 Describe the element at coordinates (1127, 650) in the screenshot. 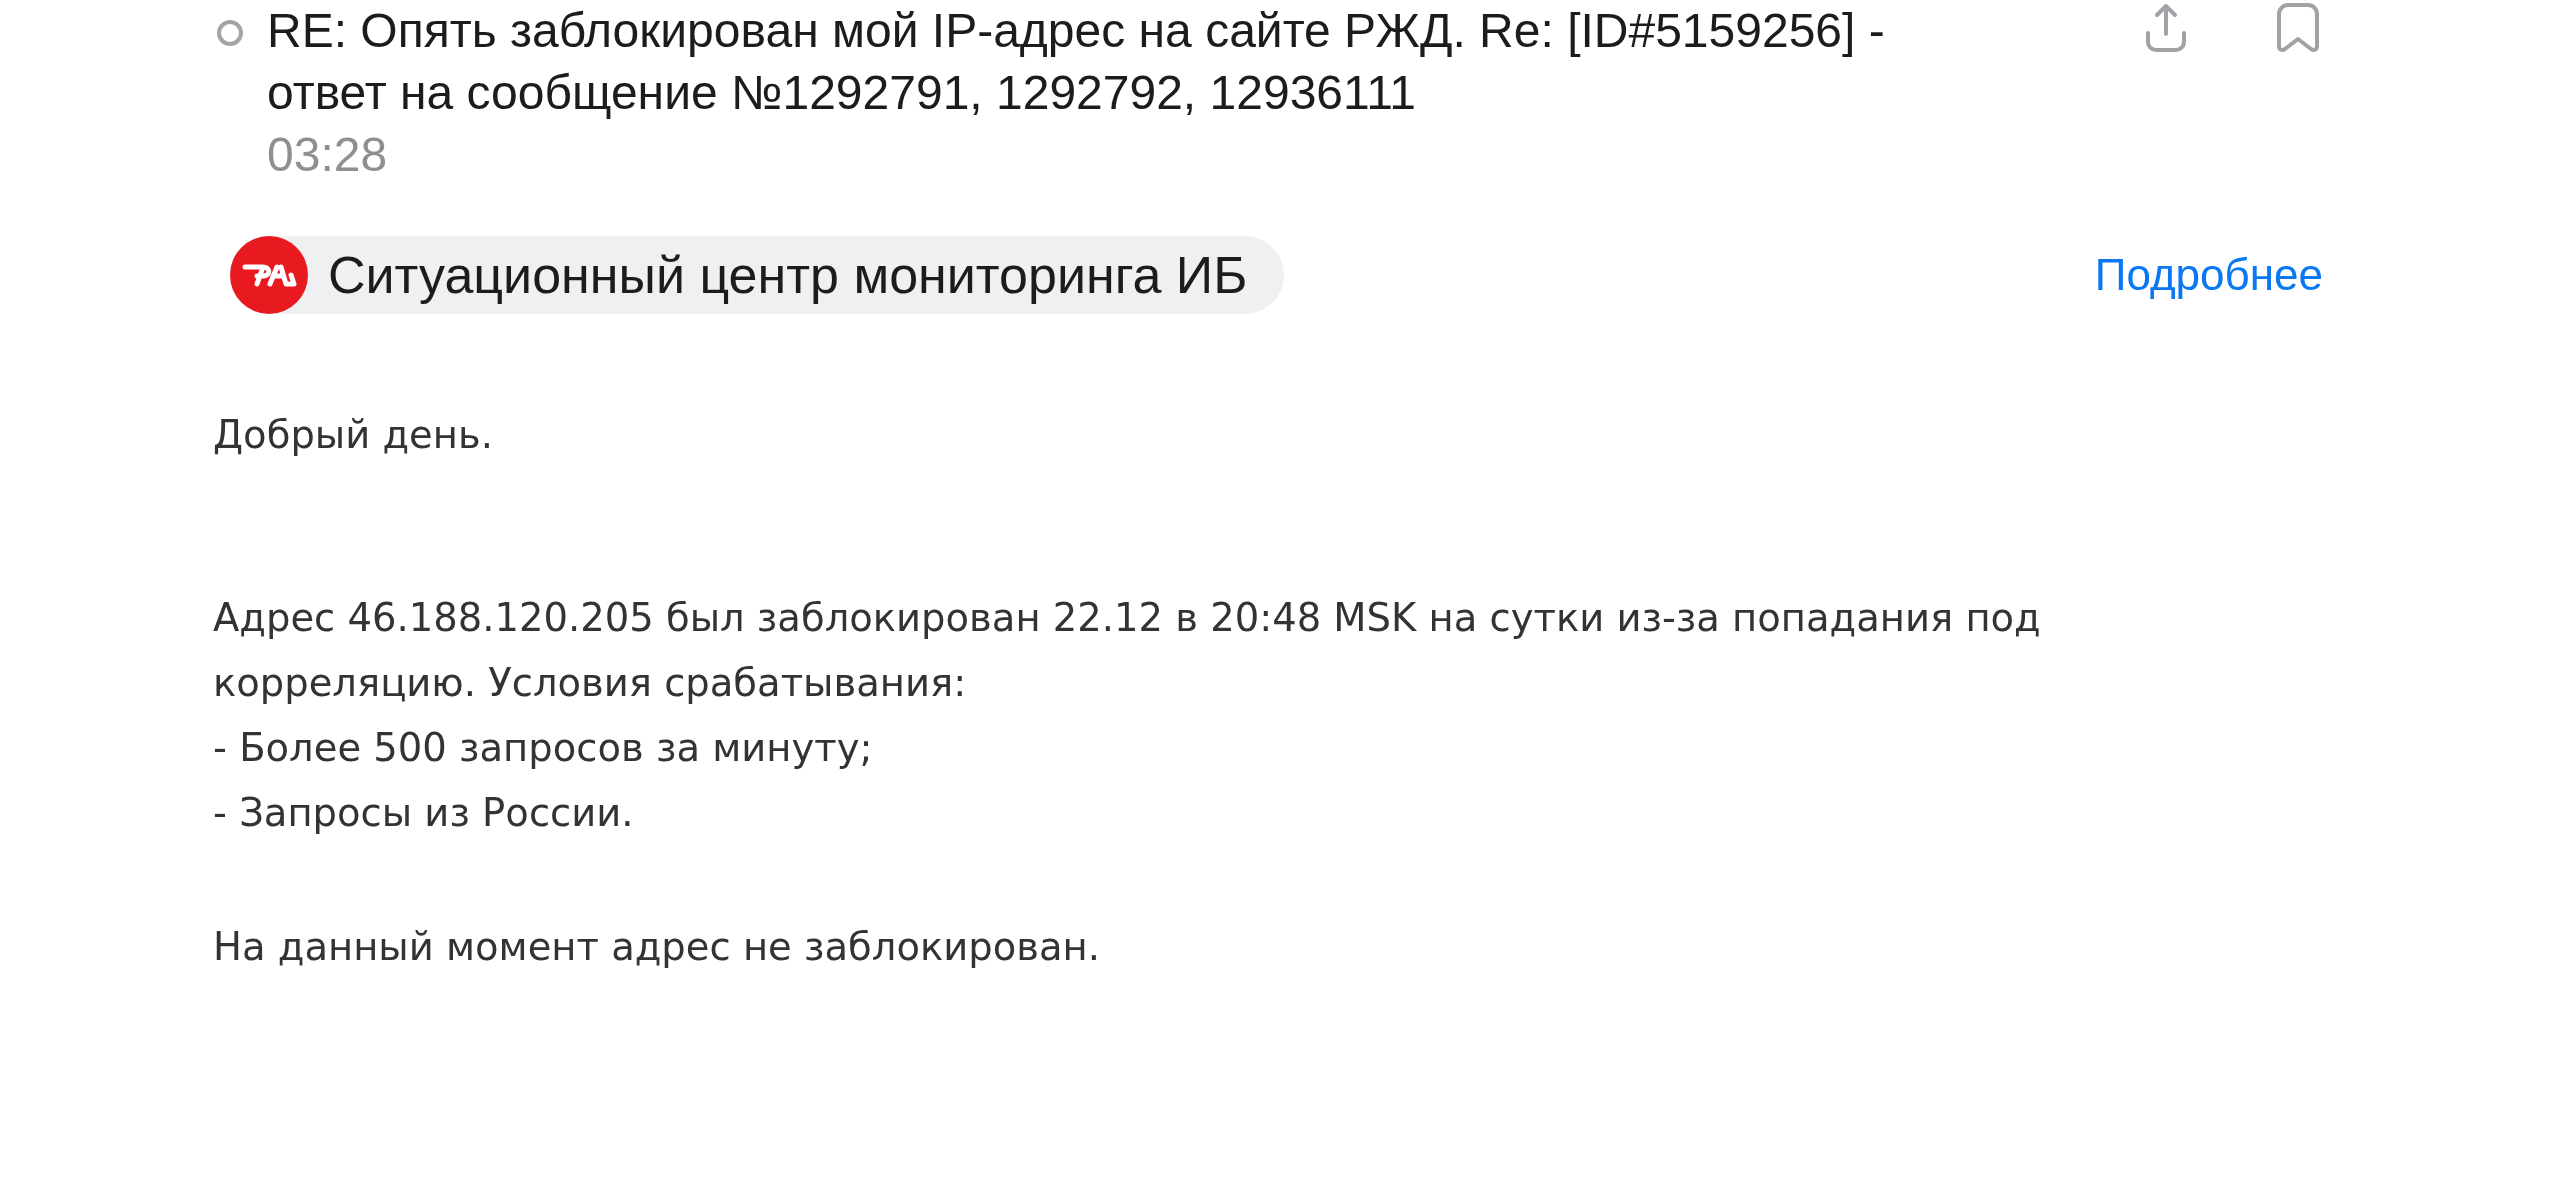

I see `body-text: Адрес 46.188.120.205 был заблокирован 22.12 в 20:48 MSK на сутки из-за попадания под корреляцию. Условия срабатывания:` at that location.